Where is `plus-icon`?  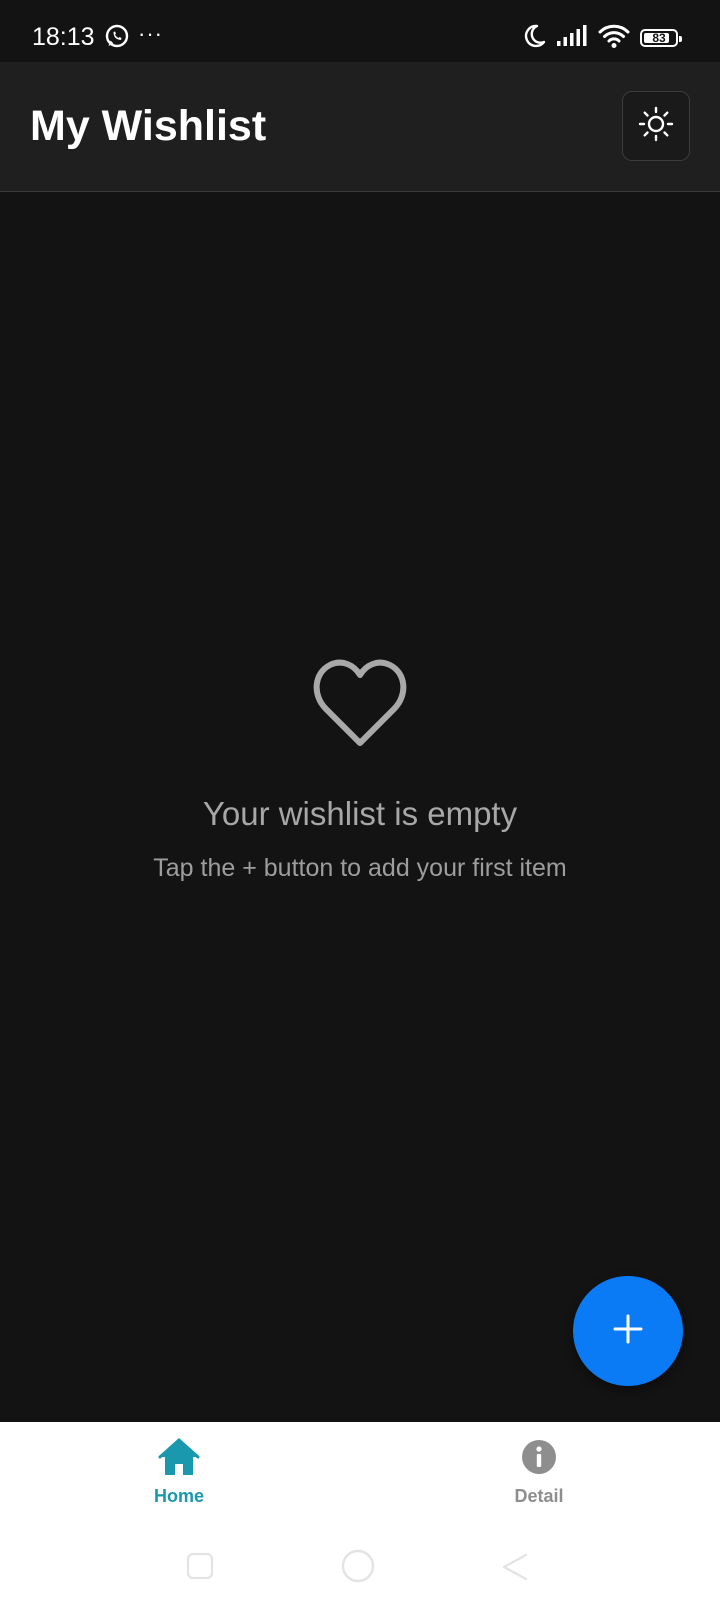
plus-icon is located at coordinates (628, 1331).